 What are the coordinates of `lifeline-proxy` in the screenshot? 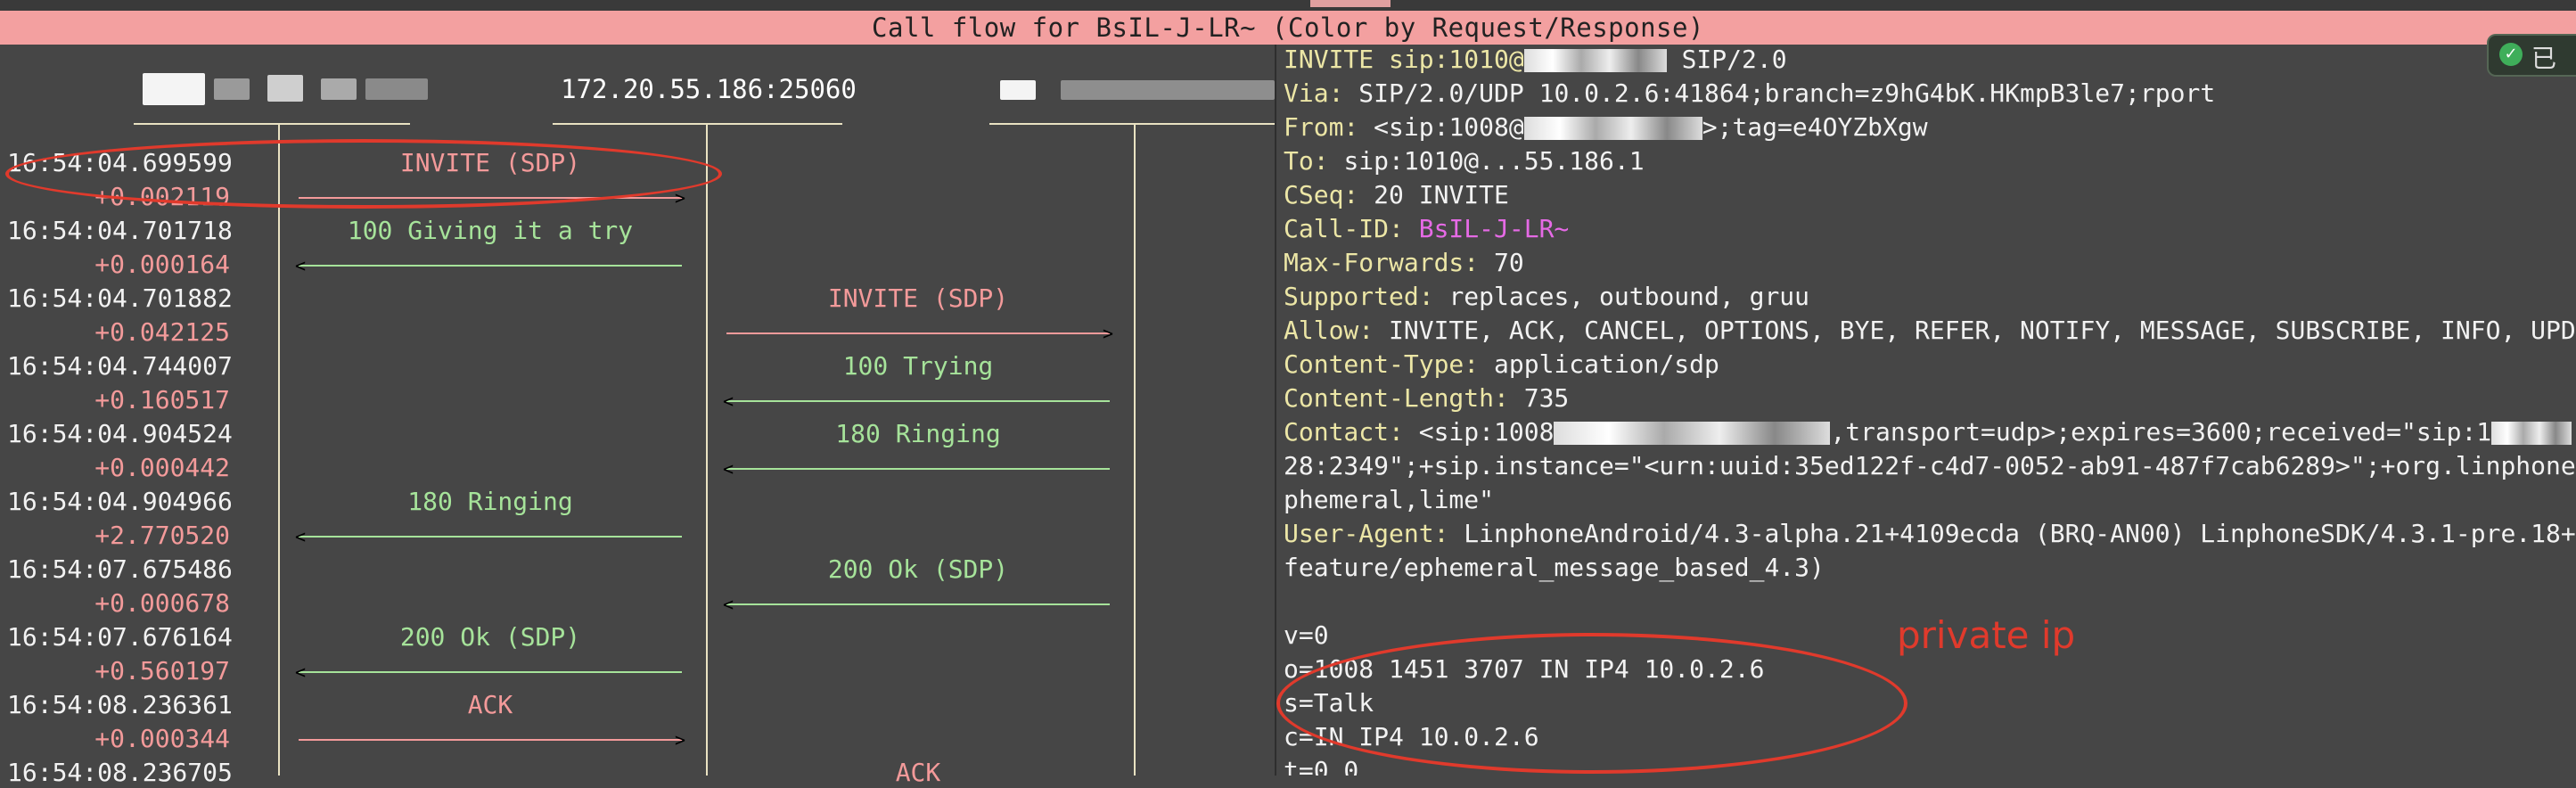 It's located at (707, 450).